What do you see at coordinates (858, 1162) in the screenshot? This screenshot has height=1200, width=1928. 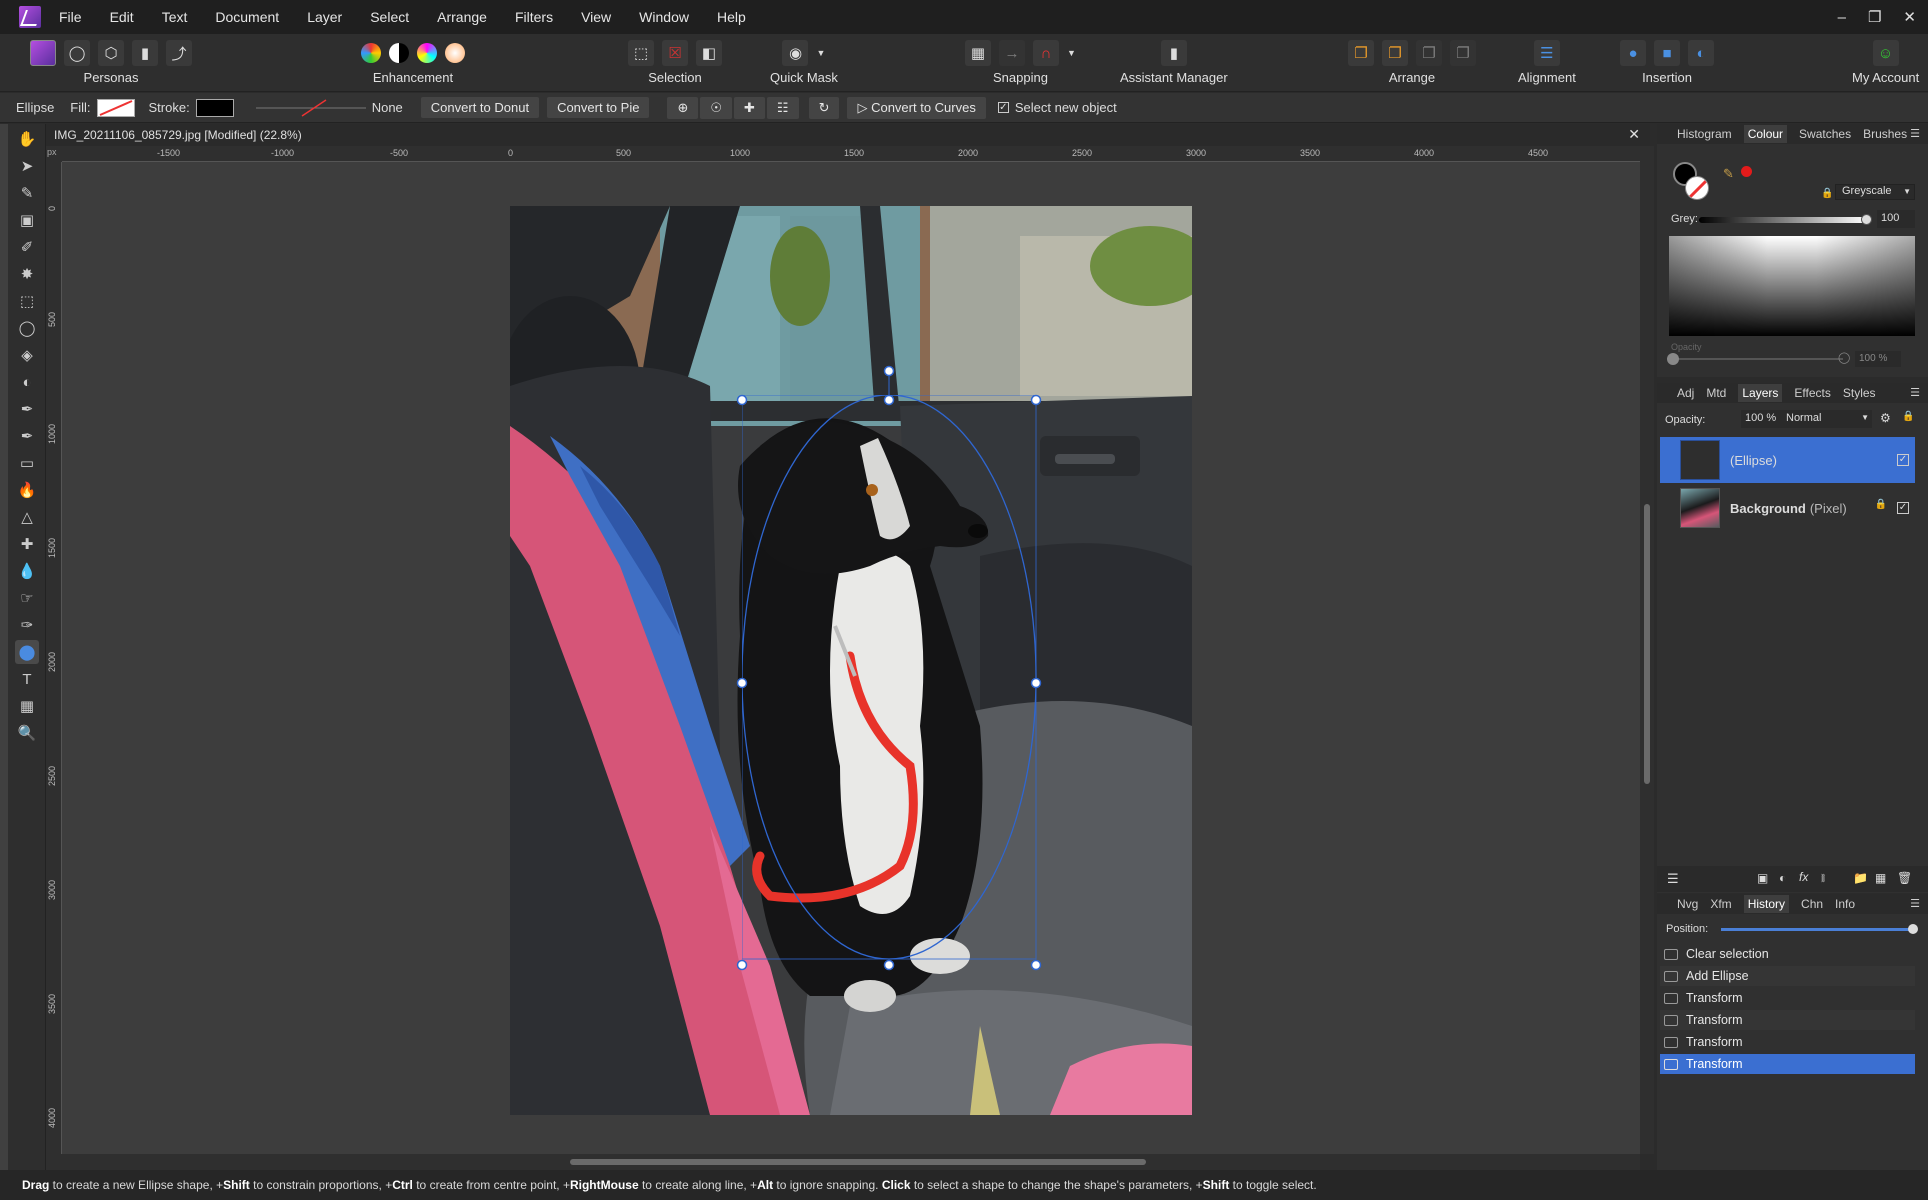 I see `horizontal-scroll-thumb` at bounding box center [858, 1162].